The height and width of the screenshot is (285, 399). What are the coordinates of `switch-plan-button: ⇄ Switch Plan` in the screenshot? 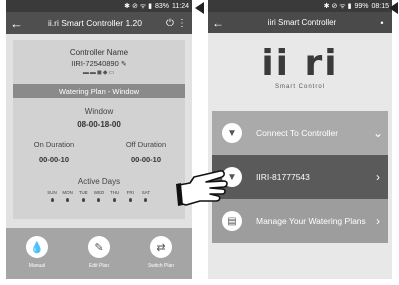 It's located at (161, 252).